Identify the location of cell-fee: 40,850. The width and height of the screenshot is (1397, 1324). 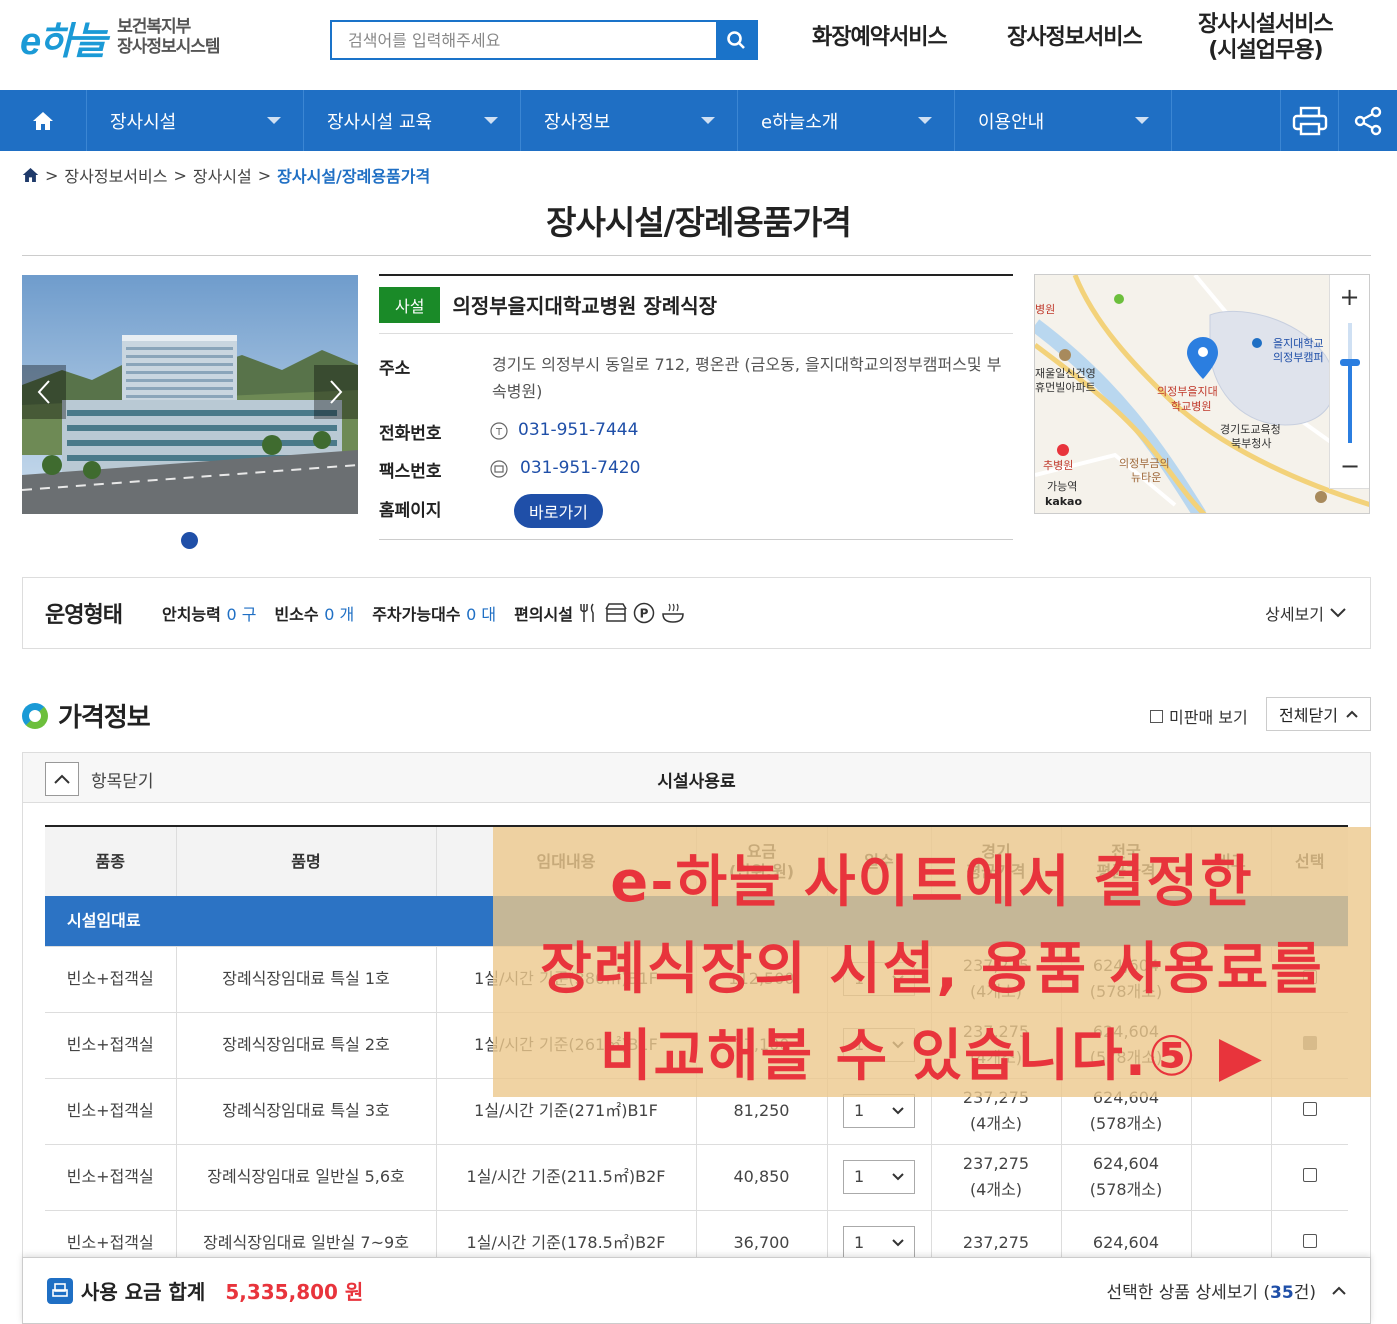
(762, 1177).